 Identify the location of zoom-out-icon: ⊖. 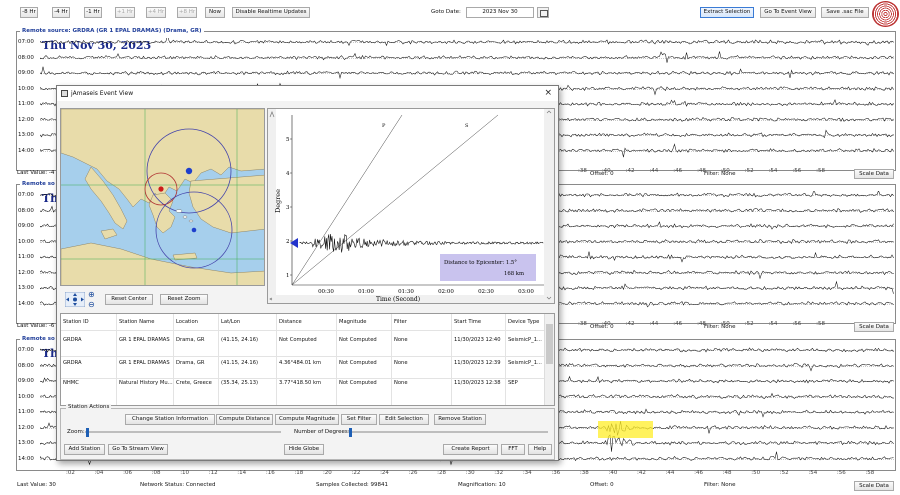
(91, 304).